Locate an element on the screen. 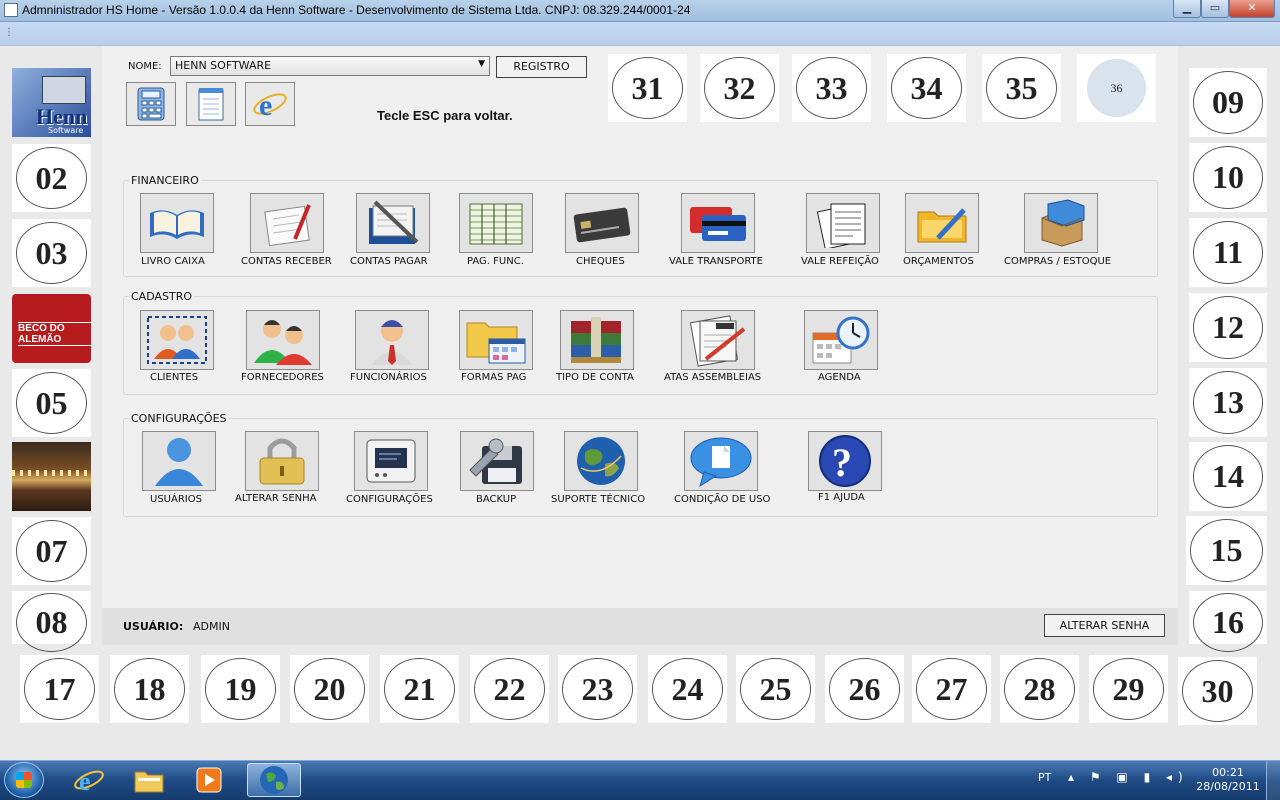 The width and height of the screenshot is (1280, 800). status-bar is located at coordinates (640, 626).